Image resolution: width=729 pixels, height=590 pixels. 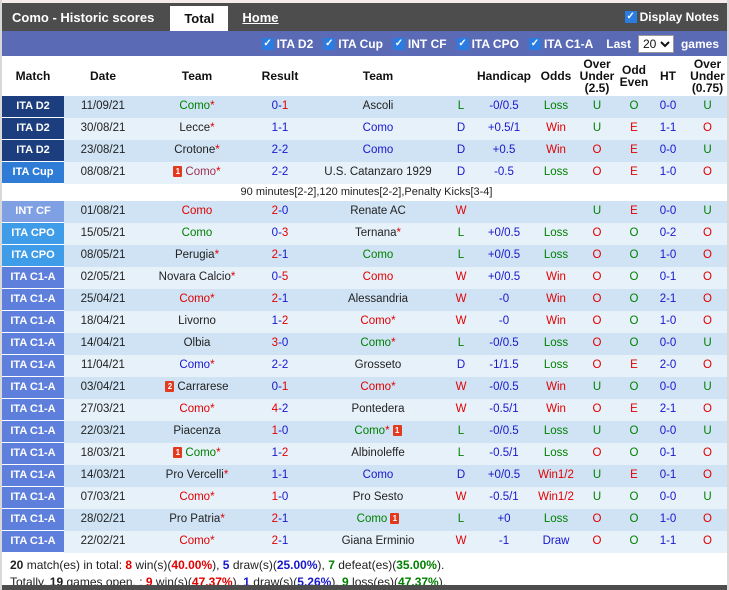 What do you see at coordinates (655, 43) in the screenshot?
I see `last-games-select: 20` at bounding box center [655, 43].